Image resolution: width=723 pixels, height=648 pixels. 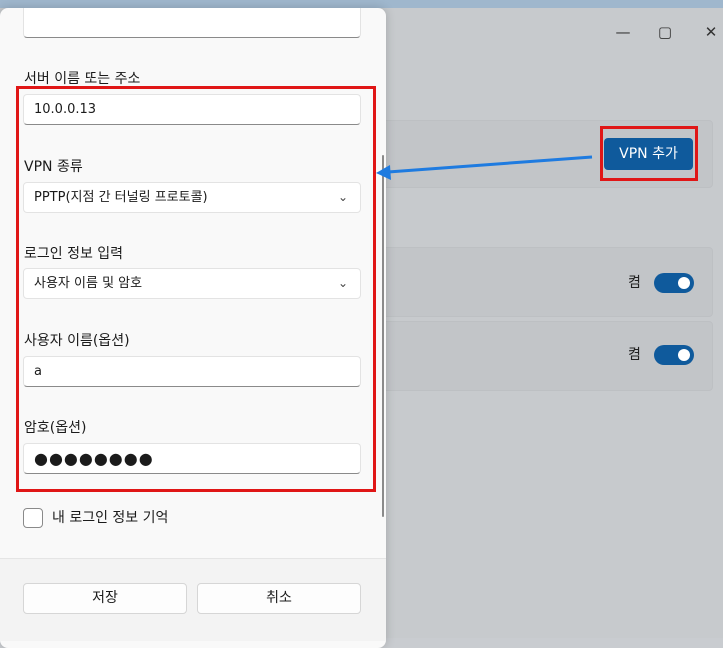 I want to click on save-button: 저장, so click(x=105, y=598).